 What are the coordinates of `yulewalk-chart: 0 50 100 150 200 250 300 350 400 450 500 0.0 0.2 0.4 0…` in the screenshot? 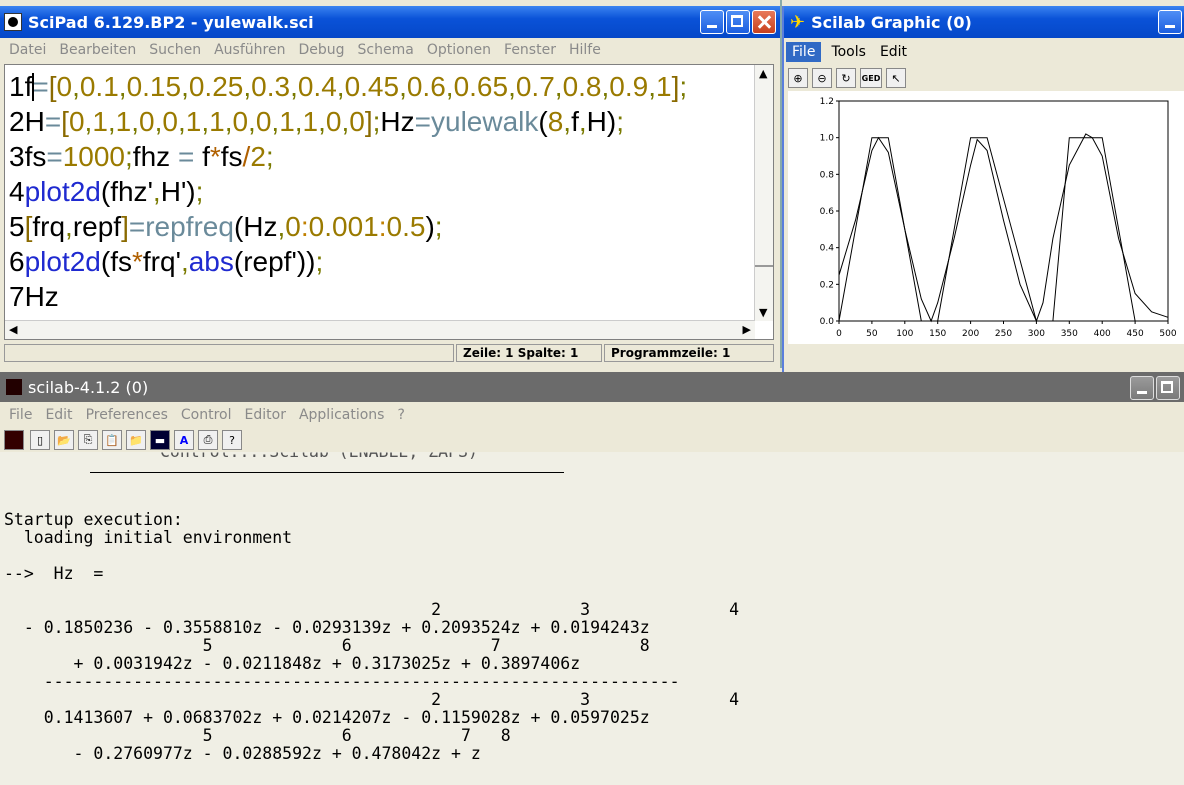 It's located at (998, 218).